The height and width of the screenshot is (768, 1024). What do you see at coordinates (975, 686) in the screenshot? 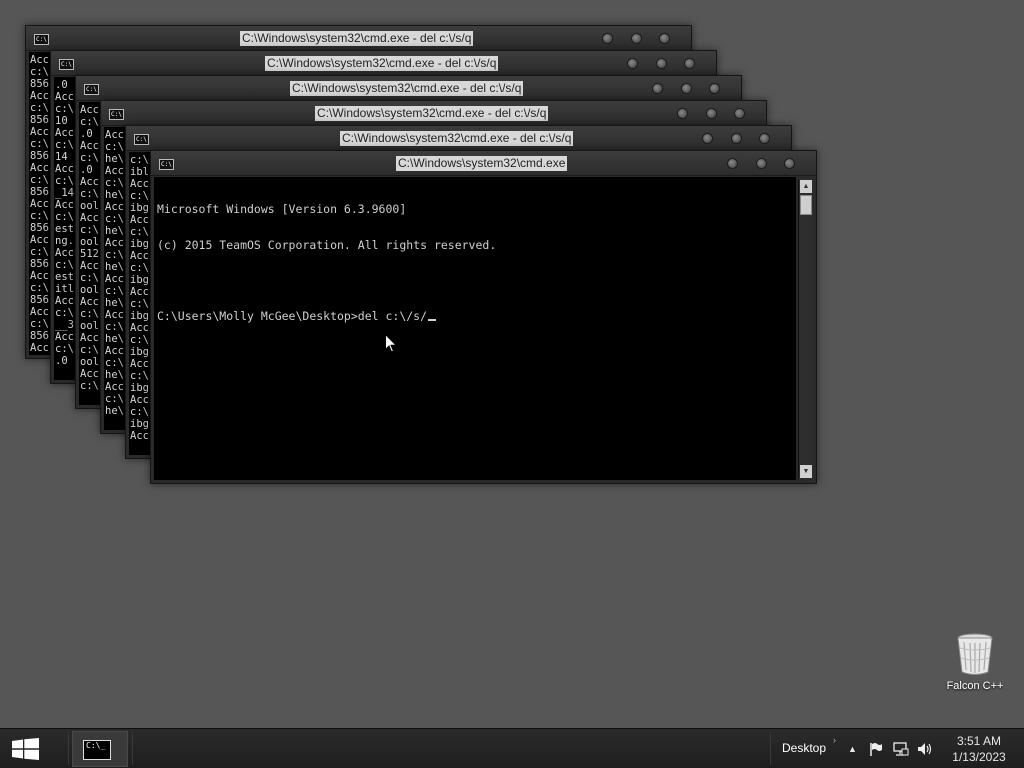
I see `desktop-icon-label: Falcon C++` at bounding box center [975, 686].